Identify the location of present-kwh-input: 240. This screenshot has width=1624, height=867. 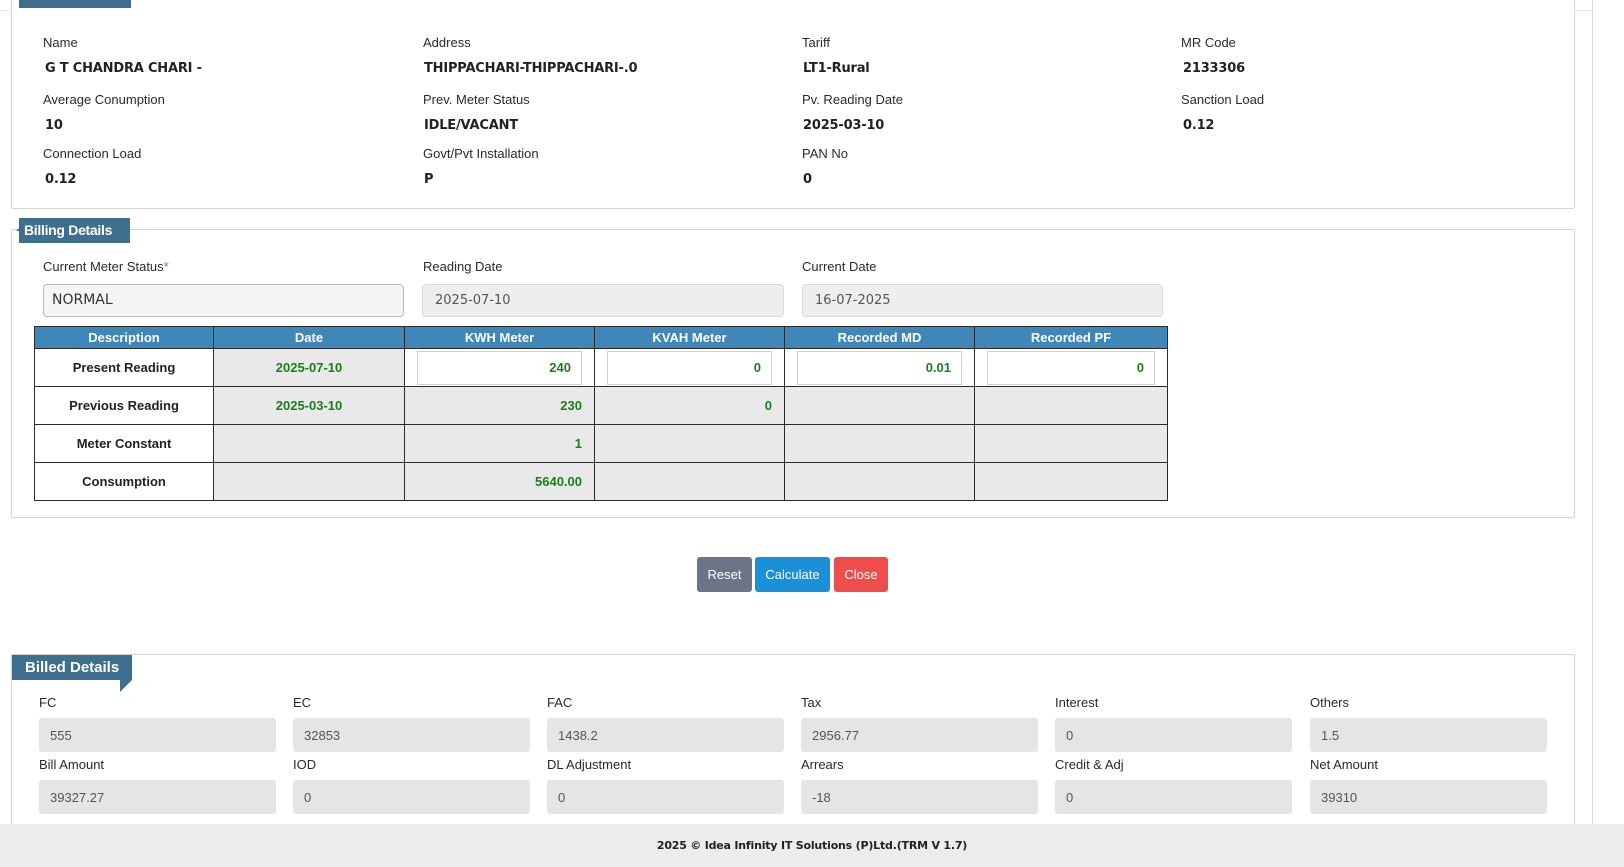
(499, 367).